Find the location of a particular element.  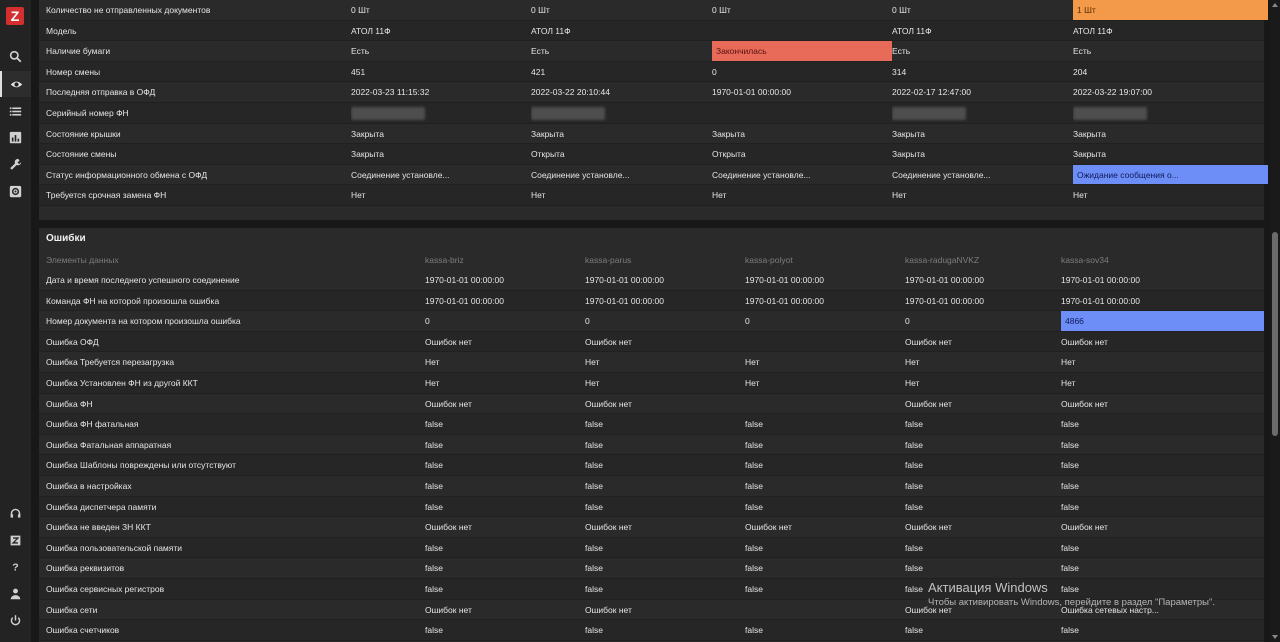

power-icon is located at coordinates (15, 620).